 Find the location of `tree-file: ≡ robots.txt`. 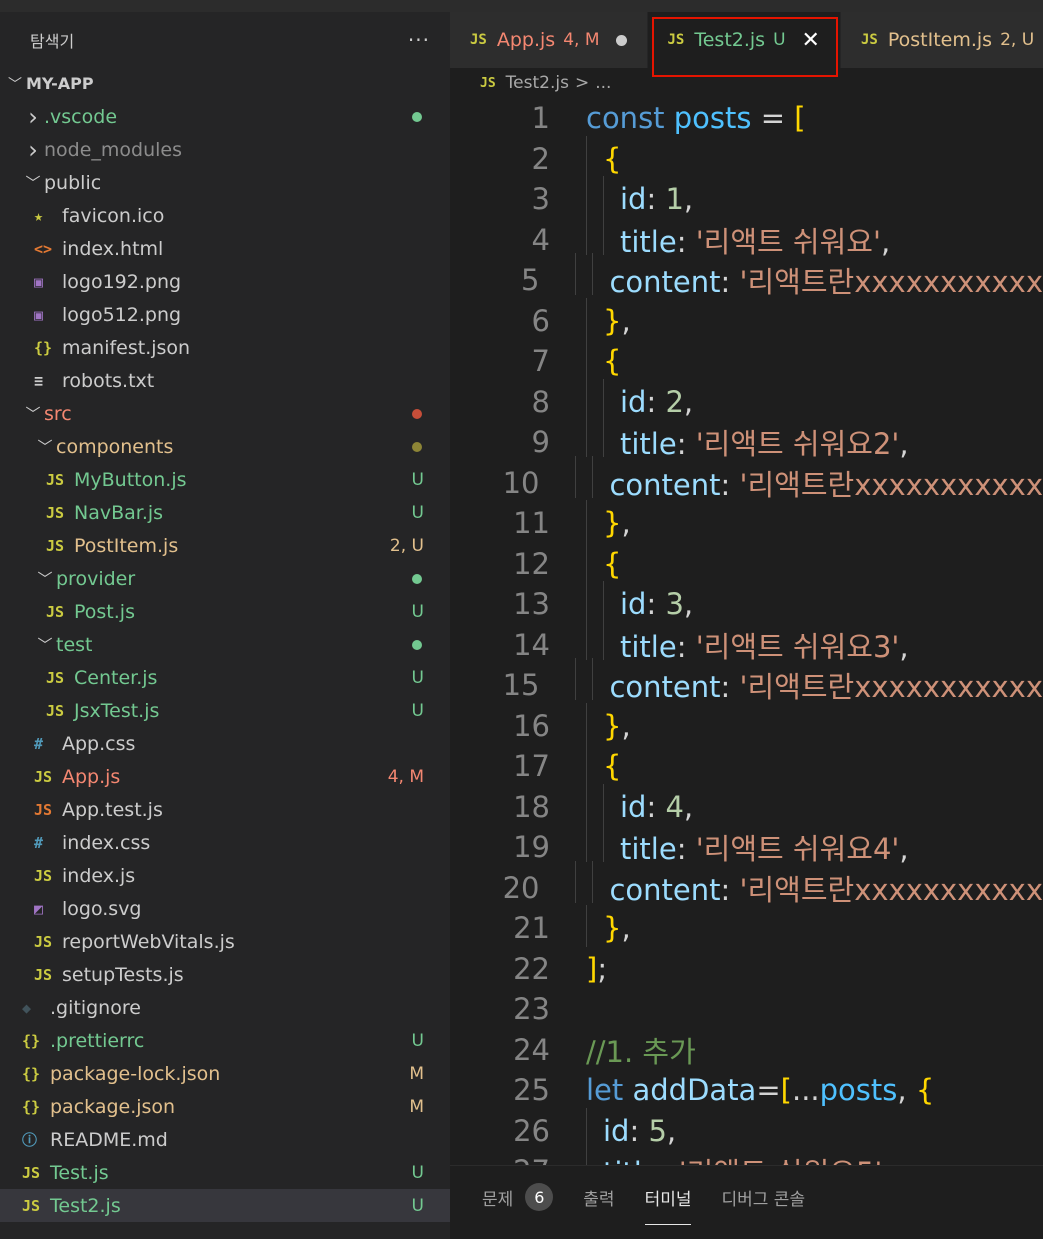

tree-file: ≡ robots.txt is located at coordinates (225, 380).